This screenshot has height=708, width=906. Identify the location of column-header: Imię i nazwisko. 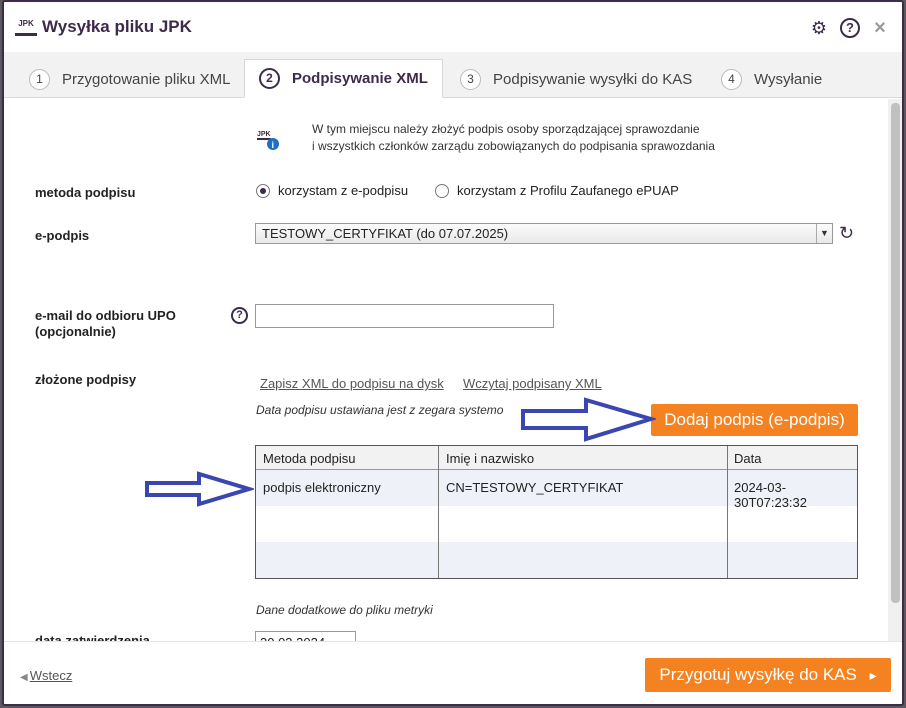
(490, 458).